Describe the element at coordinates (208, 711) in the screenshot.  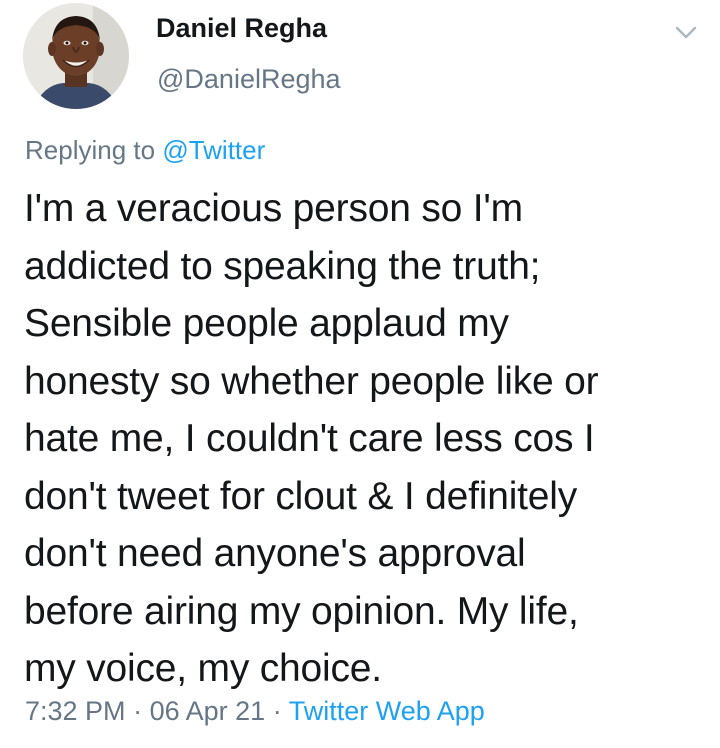
I see `tweet-date: 06 Apr 21` at that location.